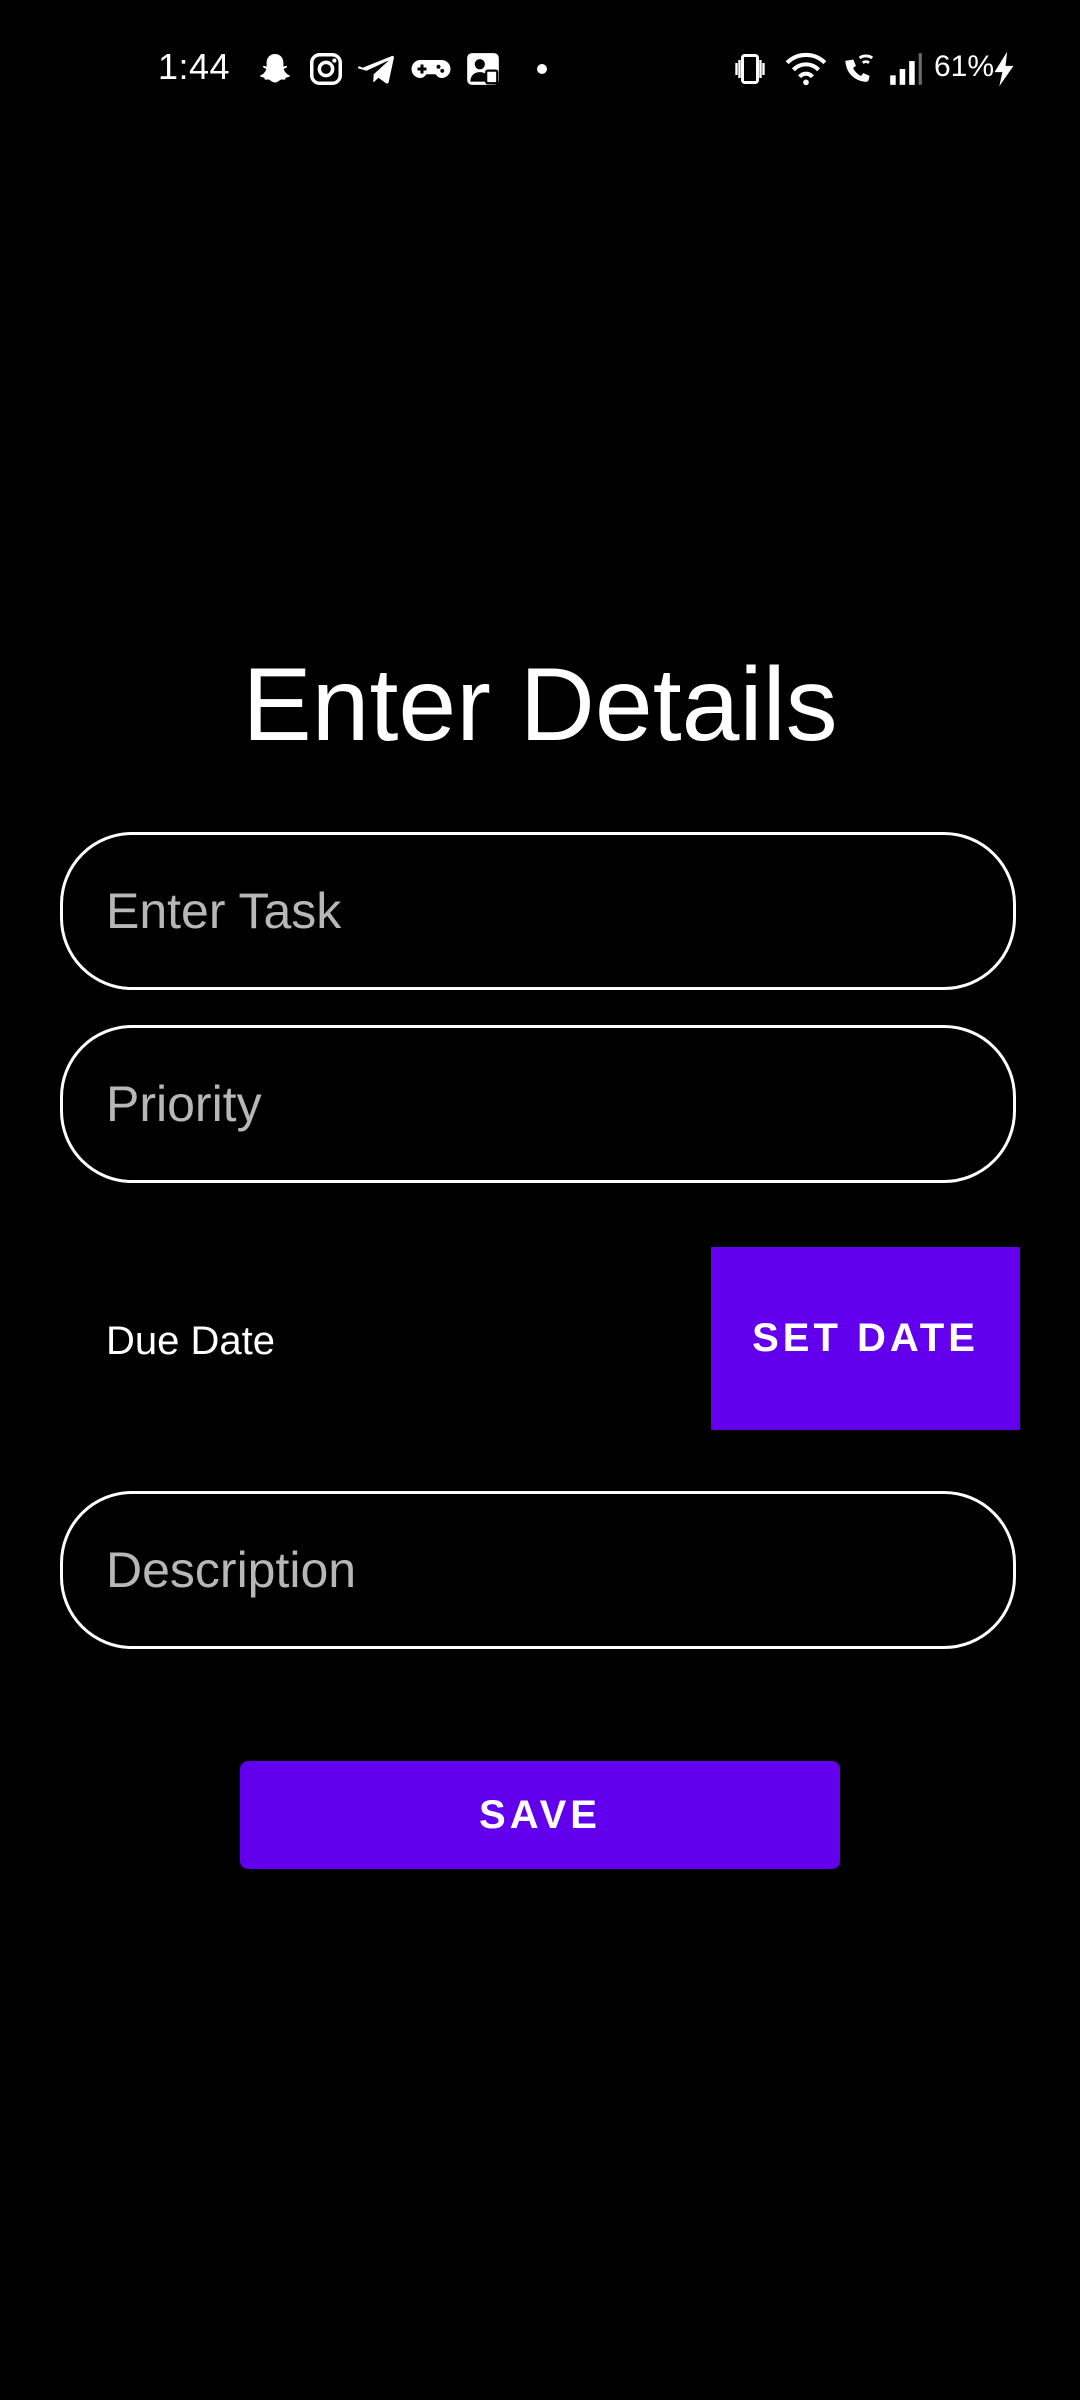 The height and width of the screenshot is (2400, 1080). I want to click on page-title: Enter Details, so click(540, 705).